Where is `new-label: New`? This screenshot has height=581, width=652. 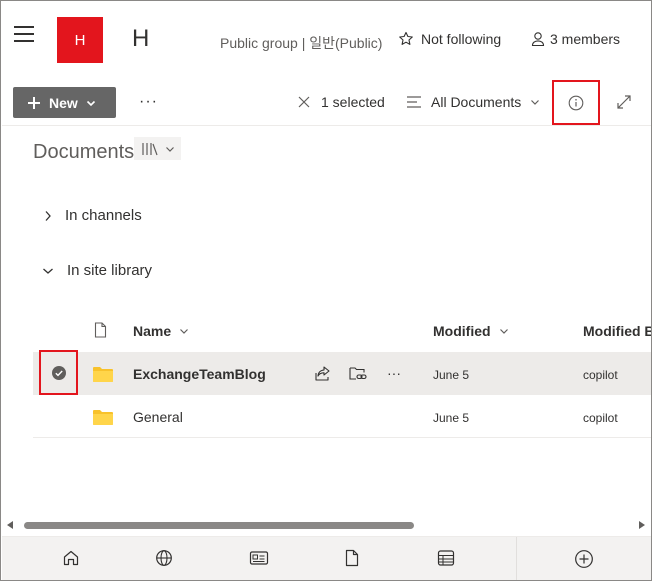
new-label: New is located at coordinates (63, 102).